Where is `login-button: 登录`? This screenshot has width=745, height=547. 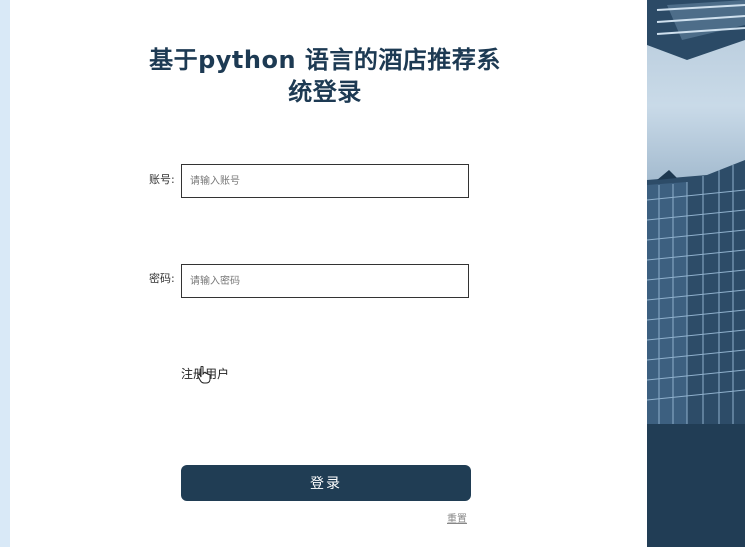 login-button: 登录 is located at coordinates (326, 483).